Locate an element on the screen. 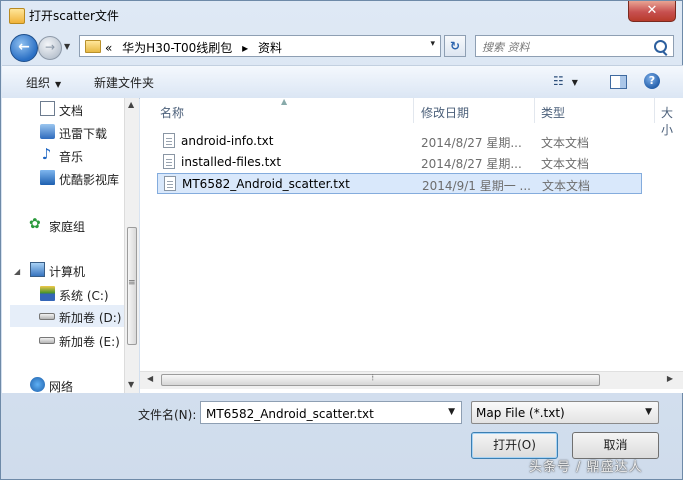 This screenshot has height=480, width=683. download-folder-icon is located at coordinates (47, 131).